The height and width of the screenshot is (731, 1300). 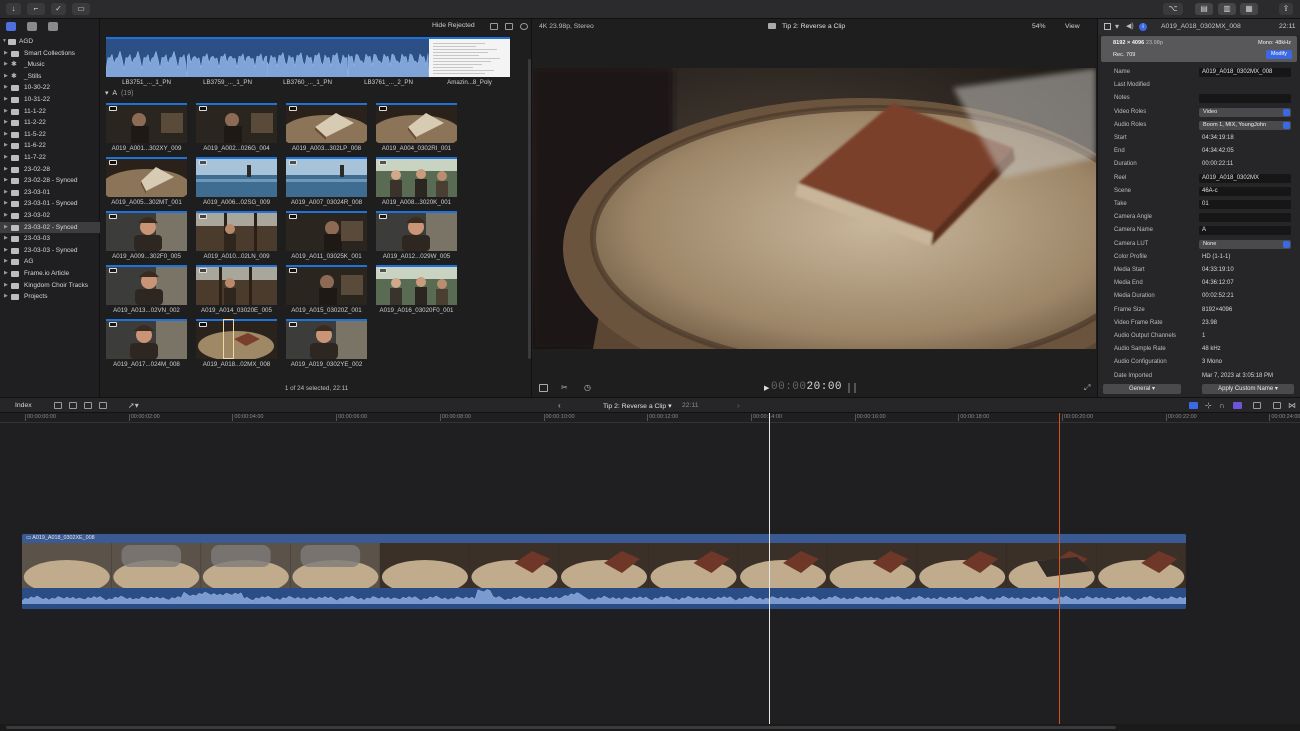 I want to click on clip-appearance-icon, so click(x=1257, y=405).